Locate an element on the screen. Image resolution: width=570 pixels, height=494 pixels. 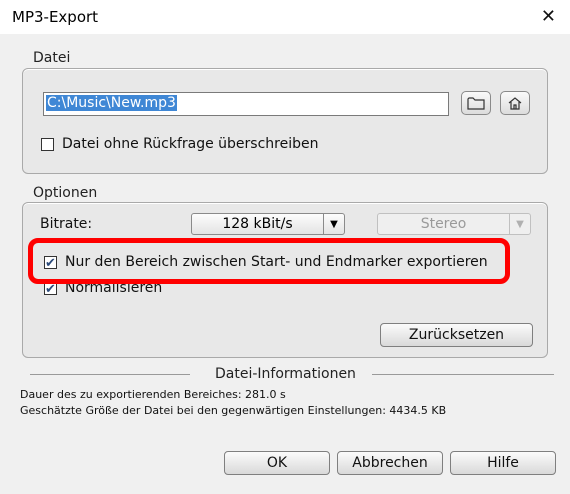
title-bar: MP3-Export ✕ is located at coordinates (285, 17).